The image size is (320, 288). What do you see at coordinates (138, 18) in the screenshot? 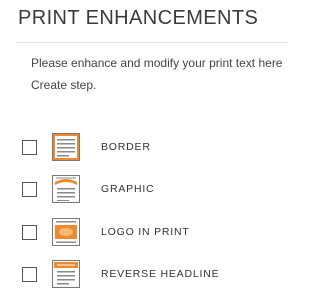
I see `page-title: PRINT ENHANCEMENTS` at bounding box center [138, 18].